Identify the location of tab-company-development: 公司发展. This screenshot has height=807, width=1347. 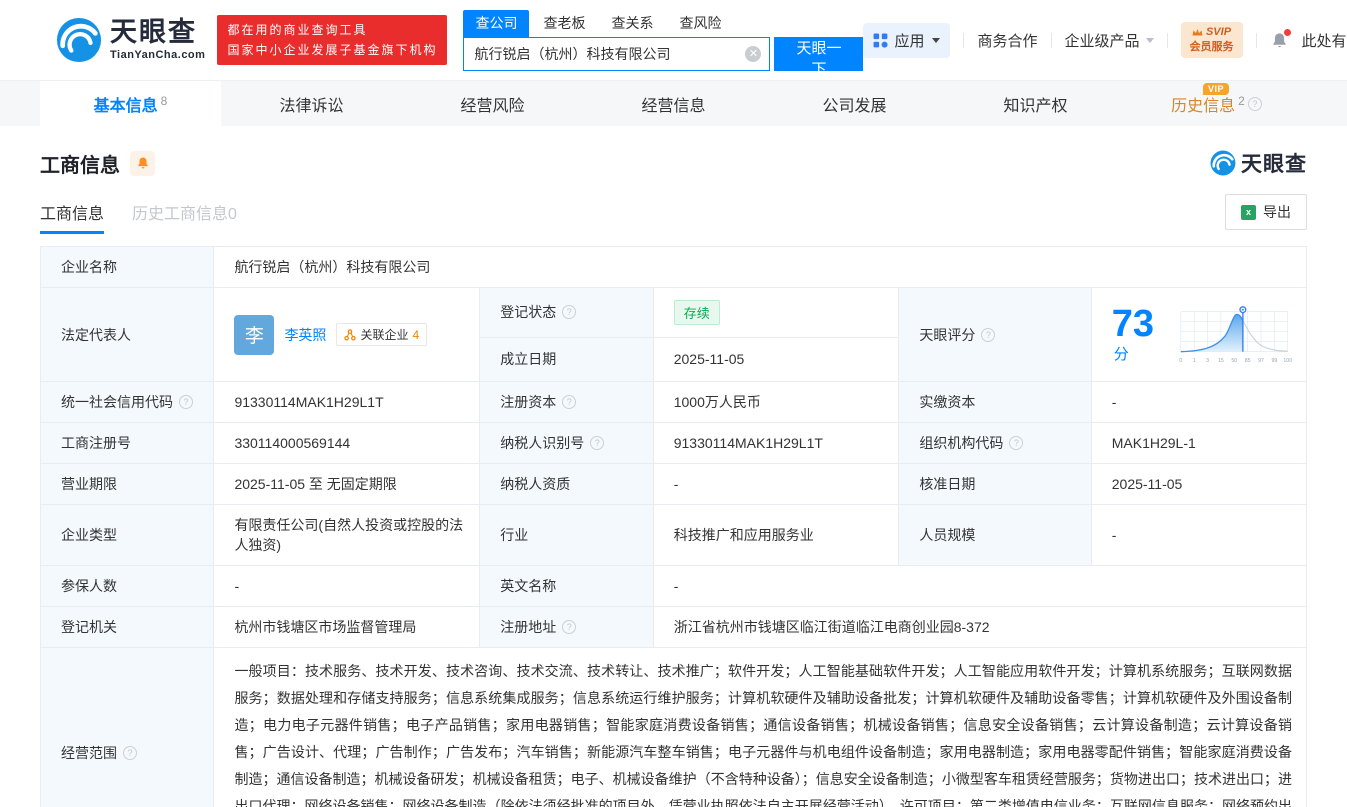
(854, 103).